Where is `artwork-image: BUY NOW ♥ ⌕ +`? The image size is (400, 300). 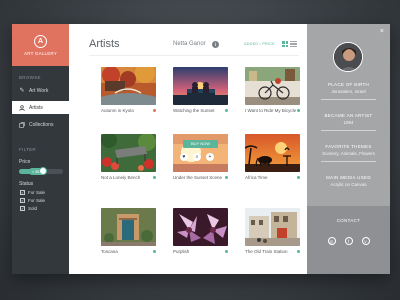 artwork-image: BUY NOW ♥ ⌕ + is located at coordinates (200, 153).